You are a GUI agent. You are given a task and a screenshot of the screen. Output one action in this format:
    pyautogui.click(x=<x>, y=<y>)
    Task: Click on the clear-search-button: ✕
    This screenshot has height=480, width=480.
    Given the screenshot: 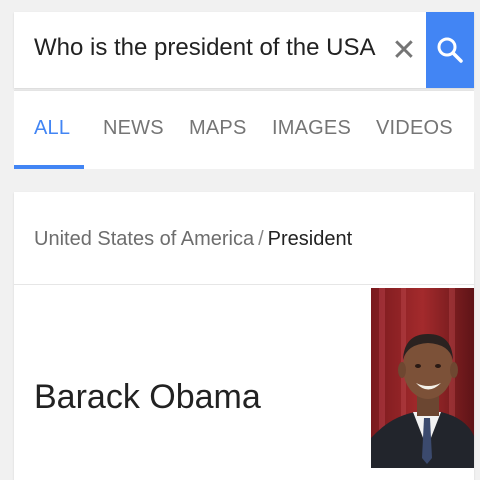 What is the action you would take?
    pyautogui.click(x=404, y=50)
    